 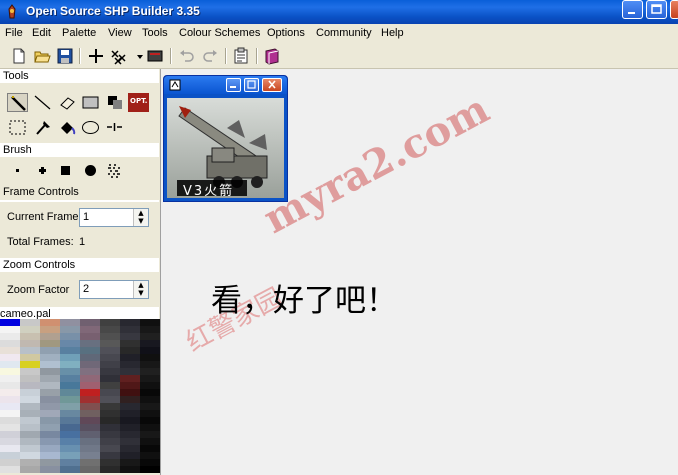 What do you see at coordinates (137, 56) in the screenshot?
I see `dropdown-arrow-icon` at bounding box center [137, 56].